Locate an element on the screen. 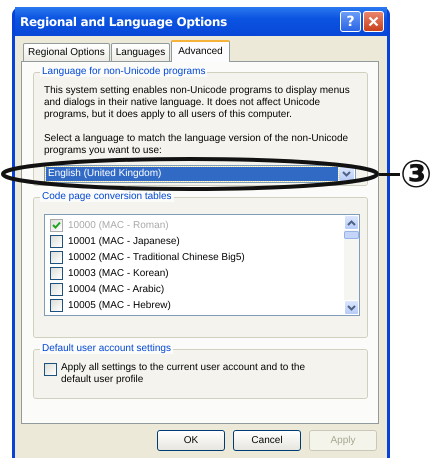  list-item-label: 10005 (MAC - Hebrew) is located at coordinates (119, 305).